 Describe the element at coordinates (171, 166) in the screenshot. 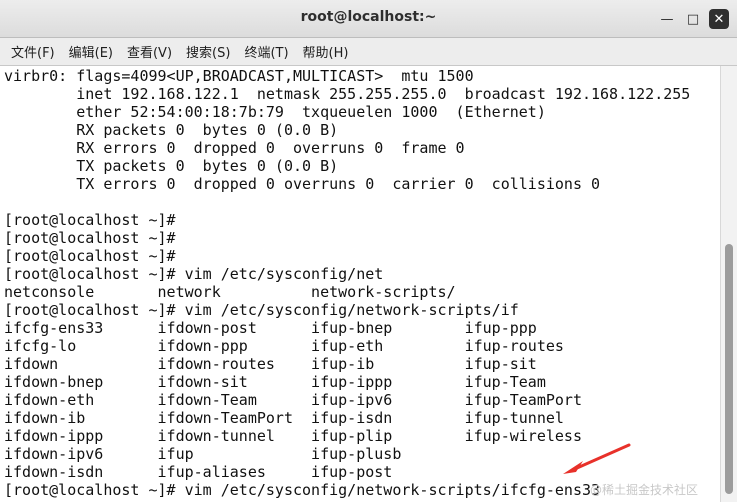

I see `terminal-line: TX packets 0 bytes 0 (0.0 B)` at that location.